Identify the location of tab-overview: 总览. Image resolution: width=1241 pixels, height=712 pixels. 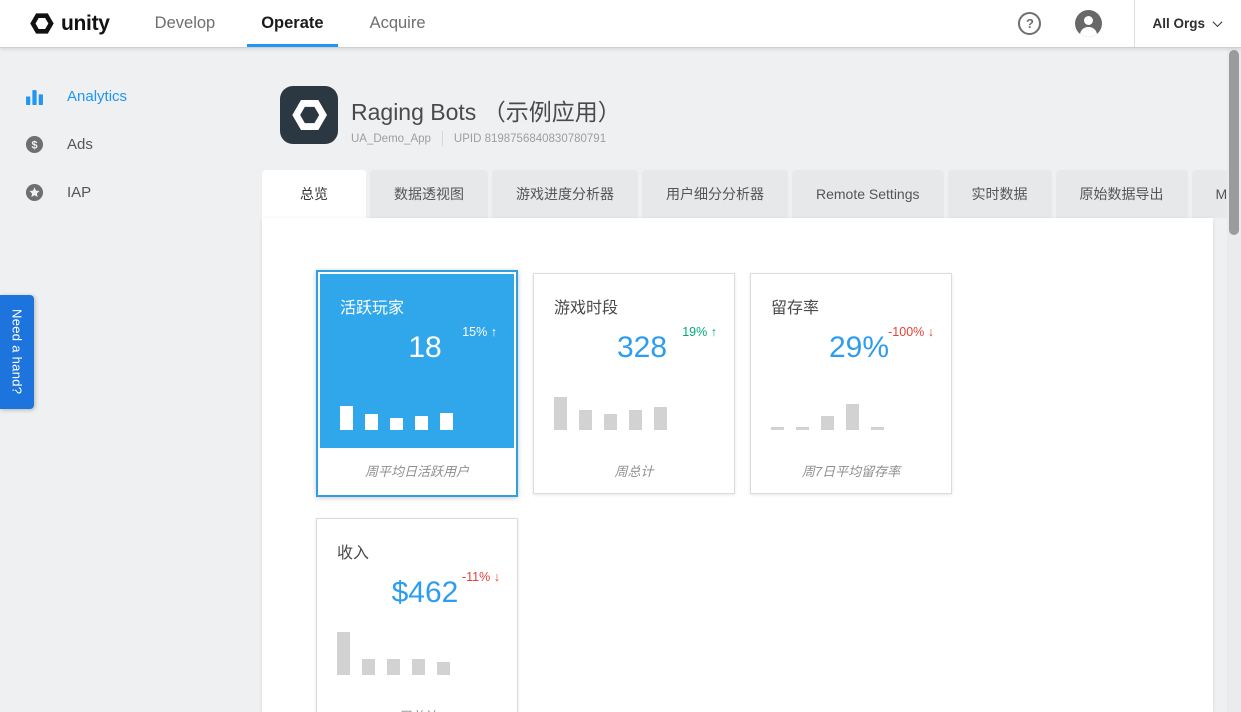
(314, 194).